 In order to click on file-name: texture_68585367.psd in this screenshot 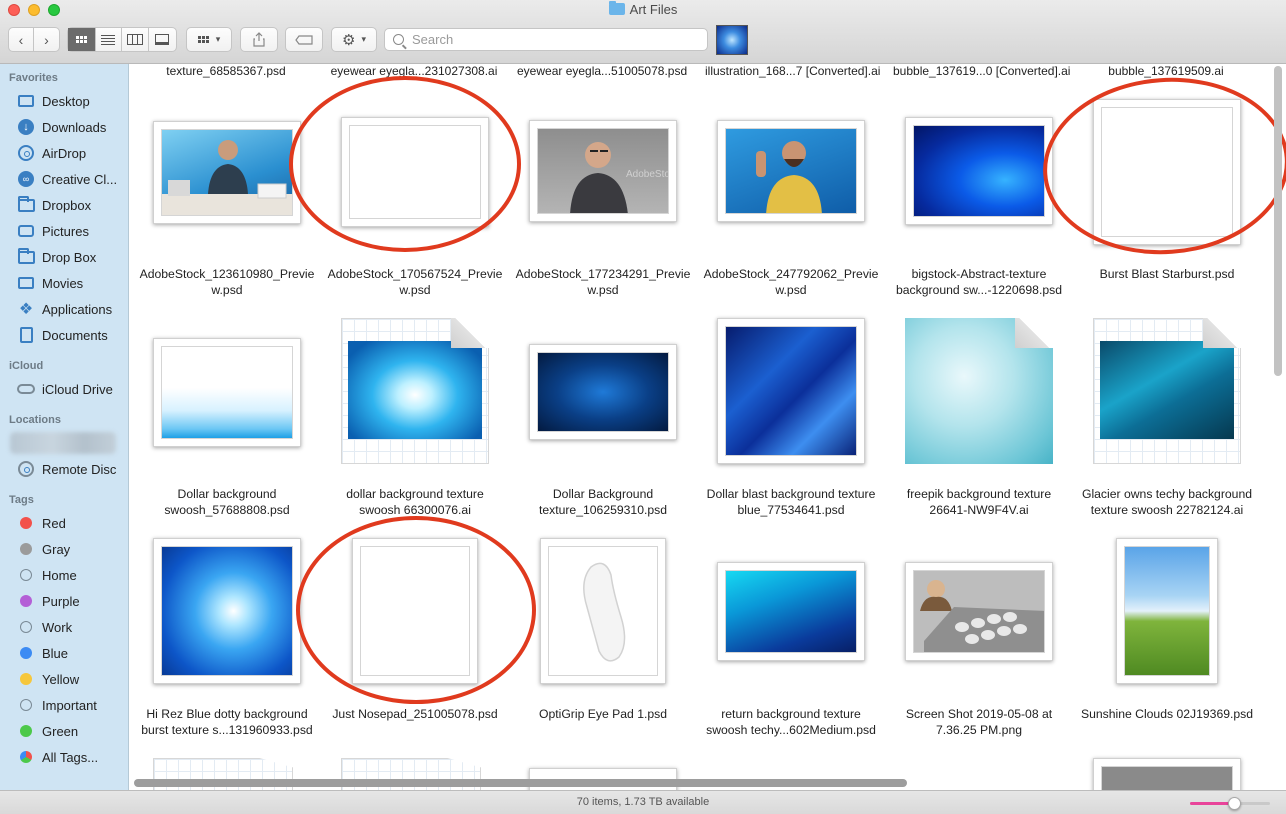, I will do `click(226, 71)`.